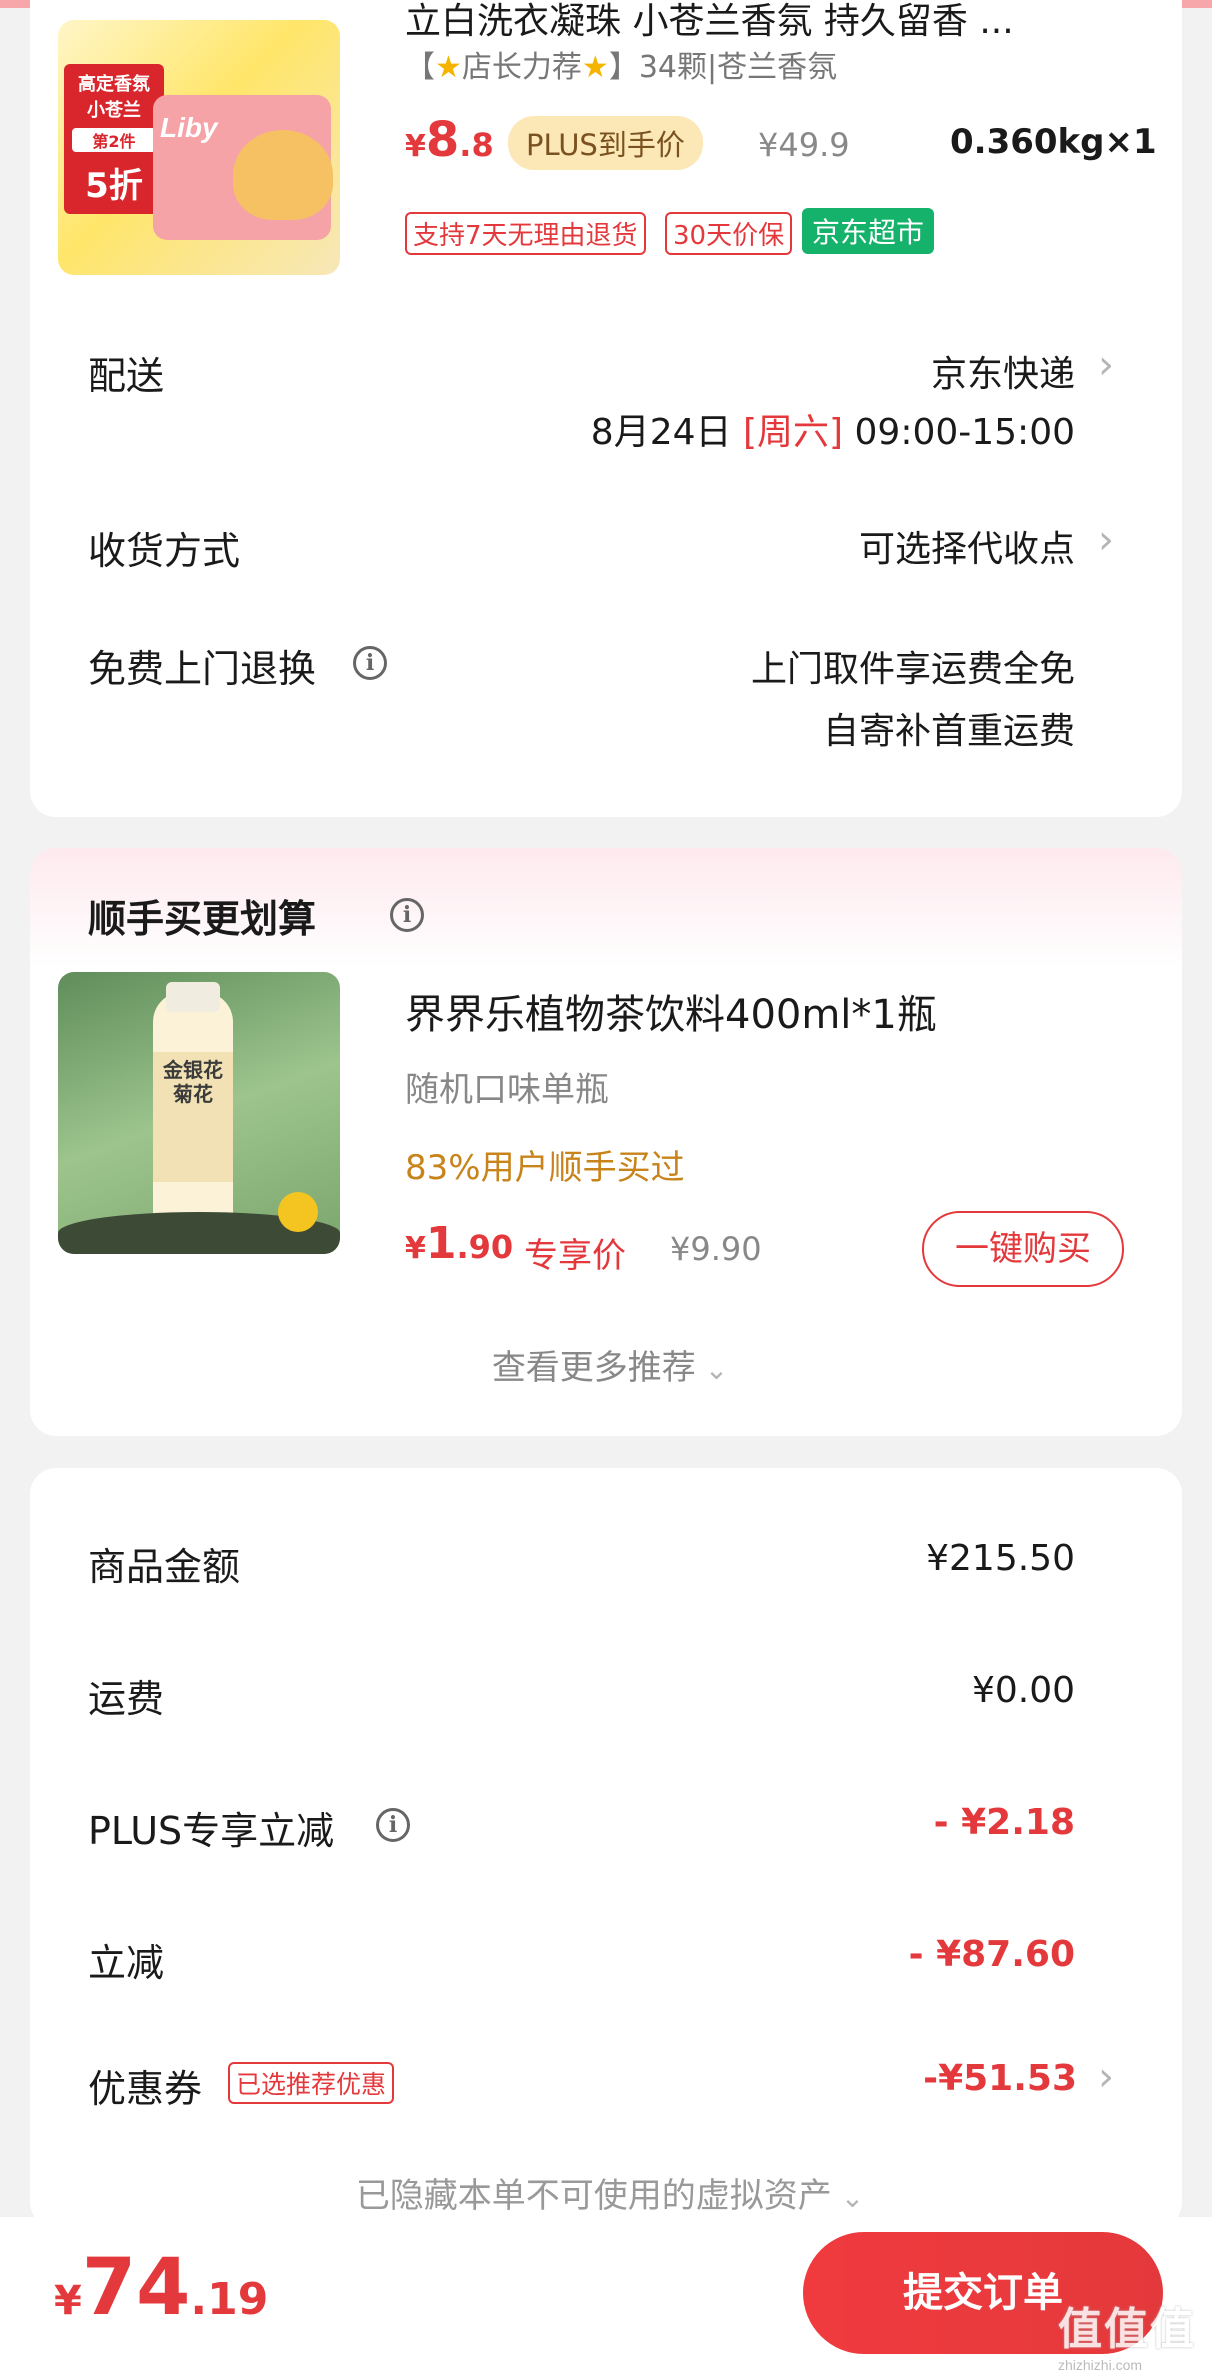  I want to click on delivery-label: 配送, so click(126, 376).